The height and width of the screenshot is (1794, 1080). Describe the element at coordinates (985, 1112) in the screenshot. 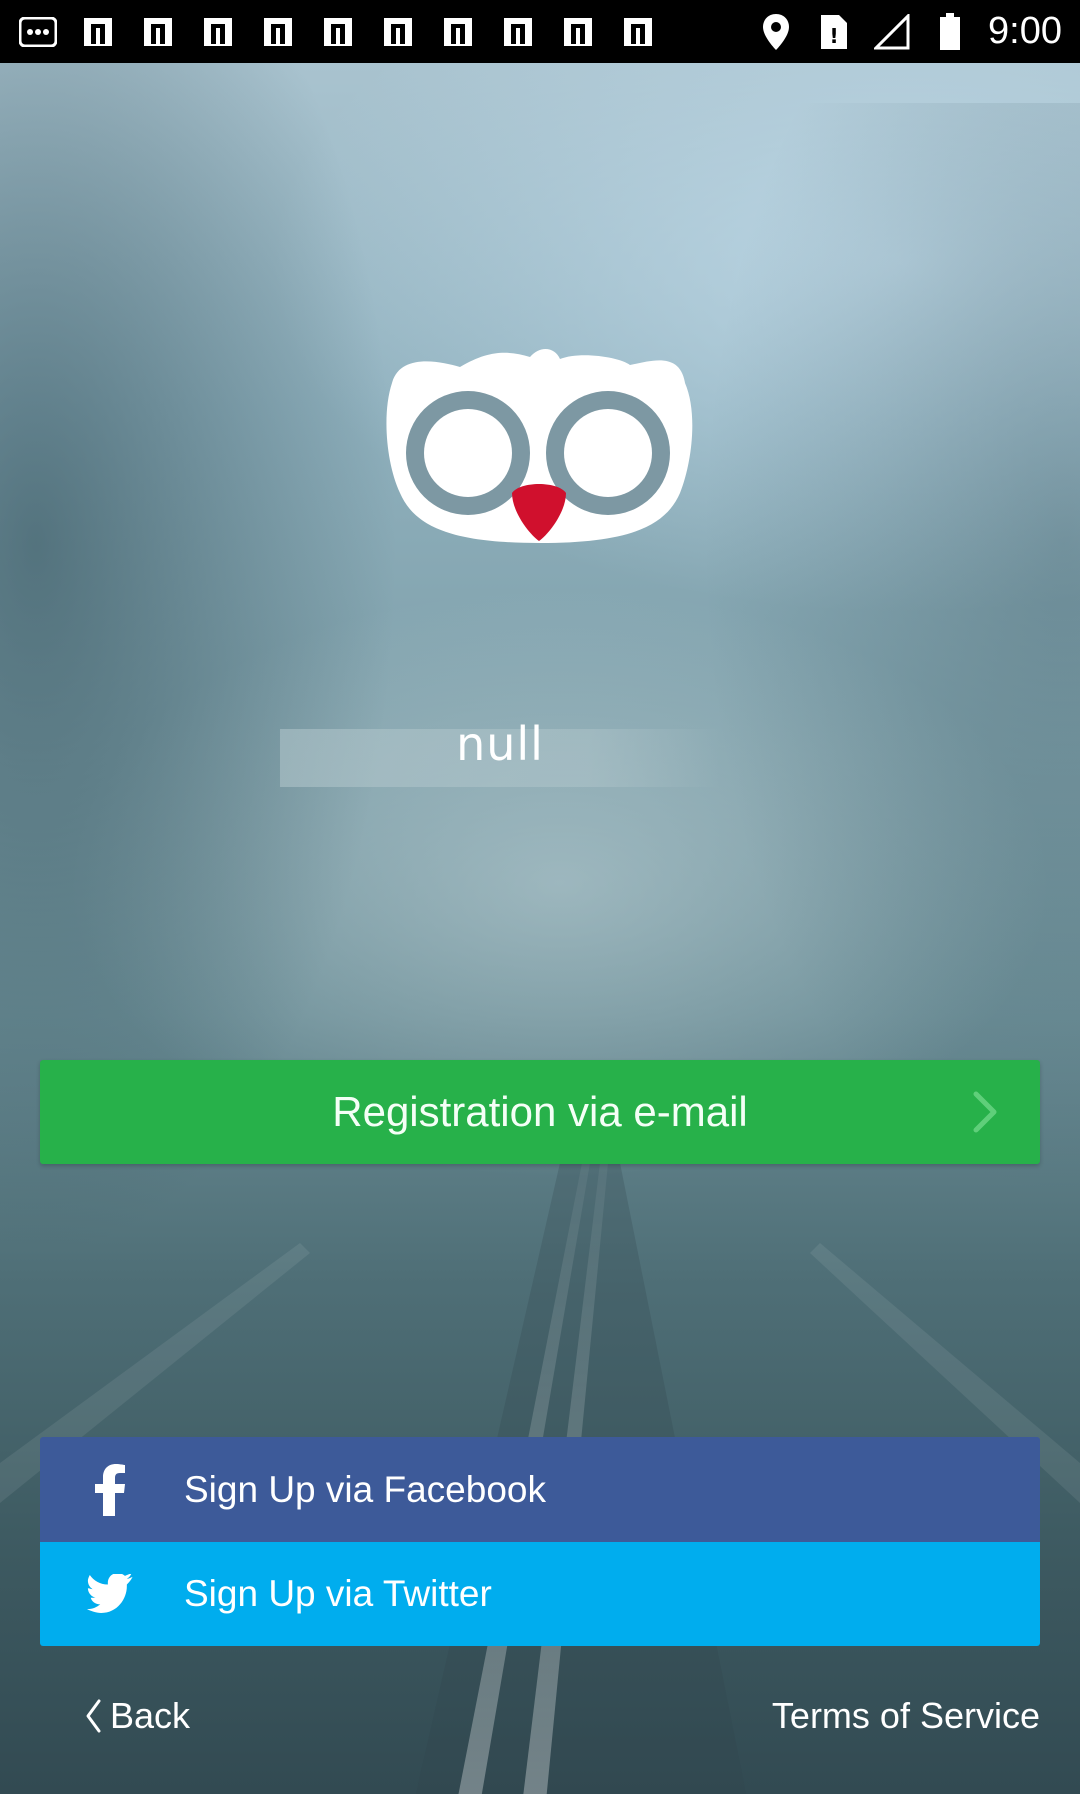

I see `chevron-right-icon` at that location.